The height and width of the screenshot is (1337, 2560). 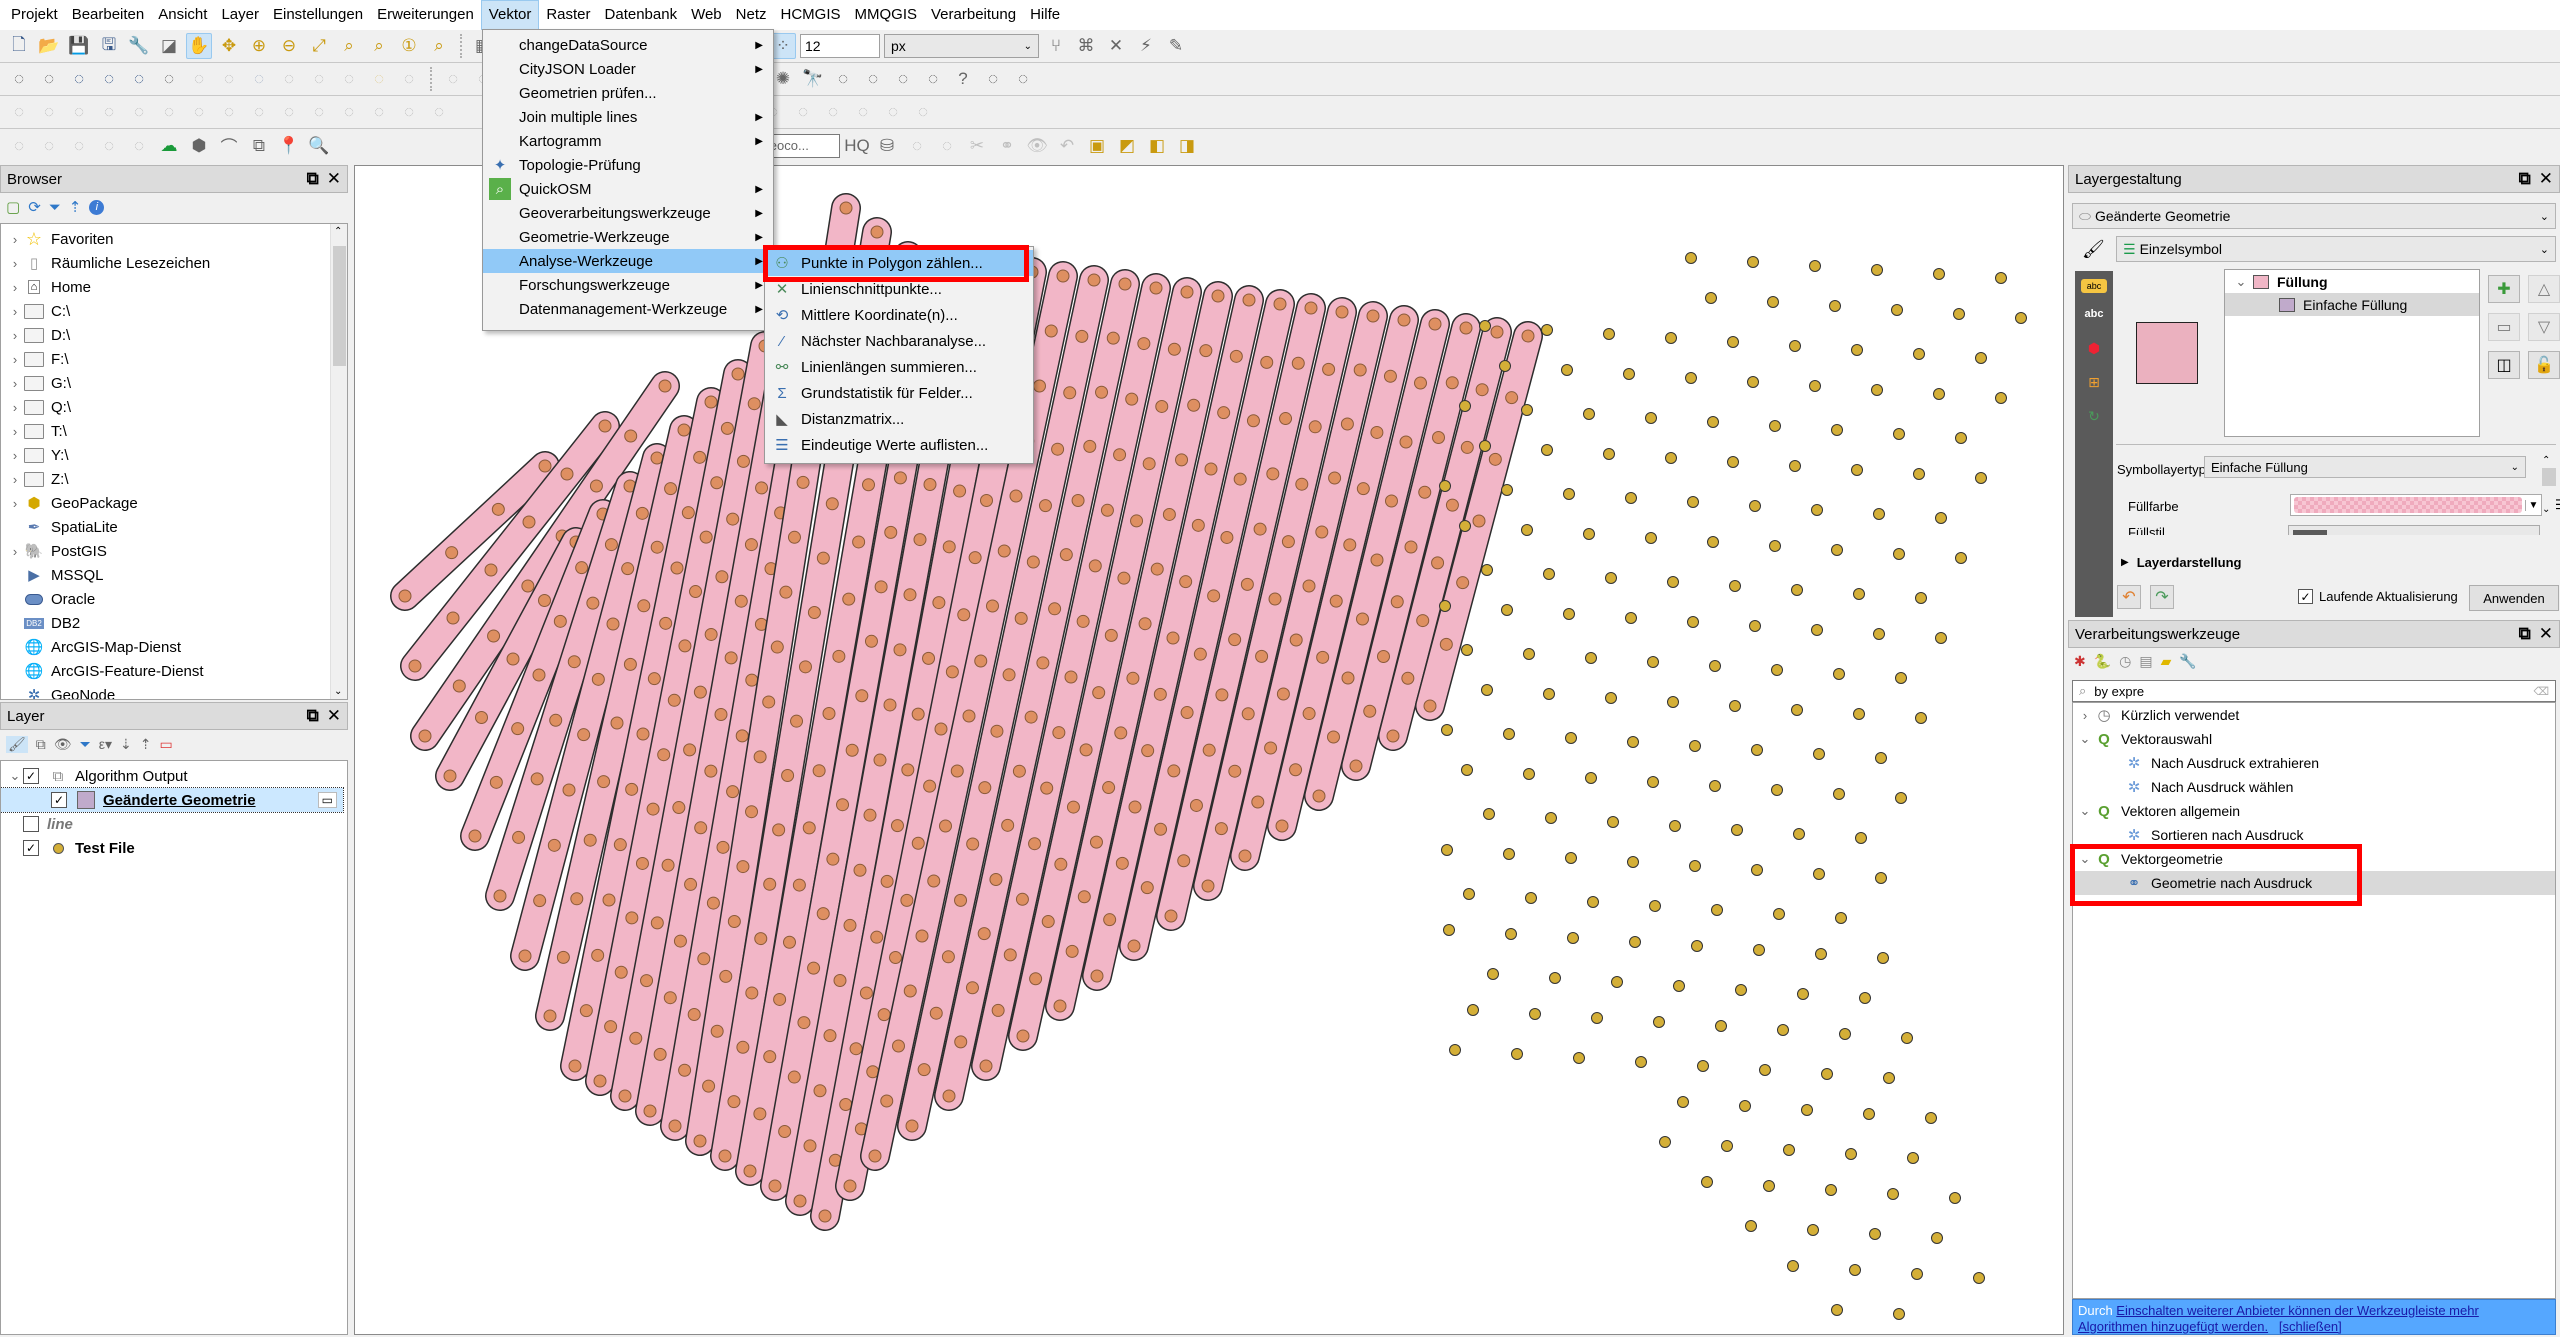 I want to click on modify-attributes-icon: ◌, so click(x=349, y=79).